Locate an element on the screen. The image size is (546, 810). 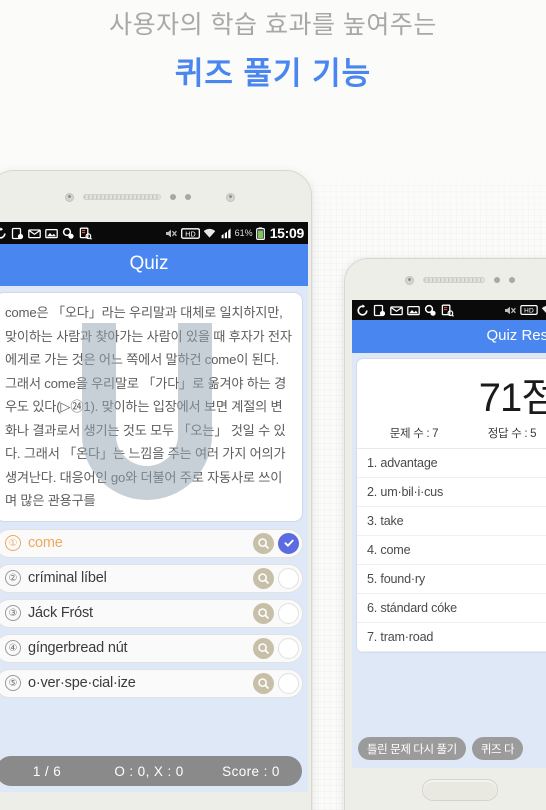
statusbar-clock: 15:09 is located at coordinates (287, 233).